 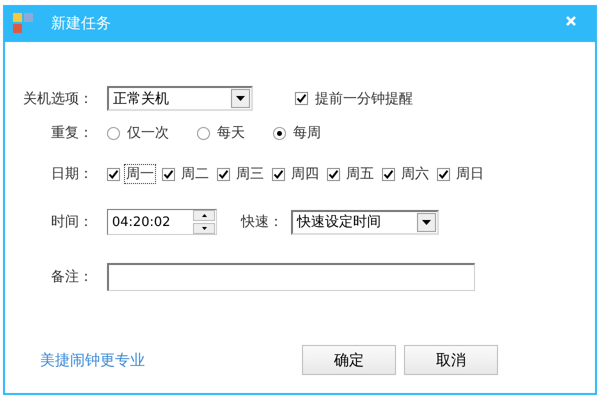 What do you see at coordinates (162, 222) in the screenshot?
I see `time-spinner: 04:20:02` at bounding box center [162, 222].